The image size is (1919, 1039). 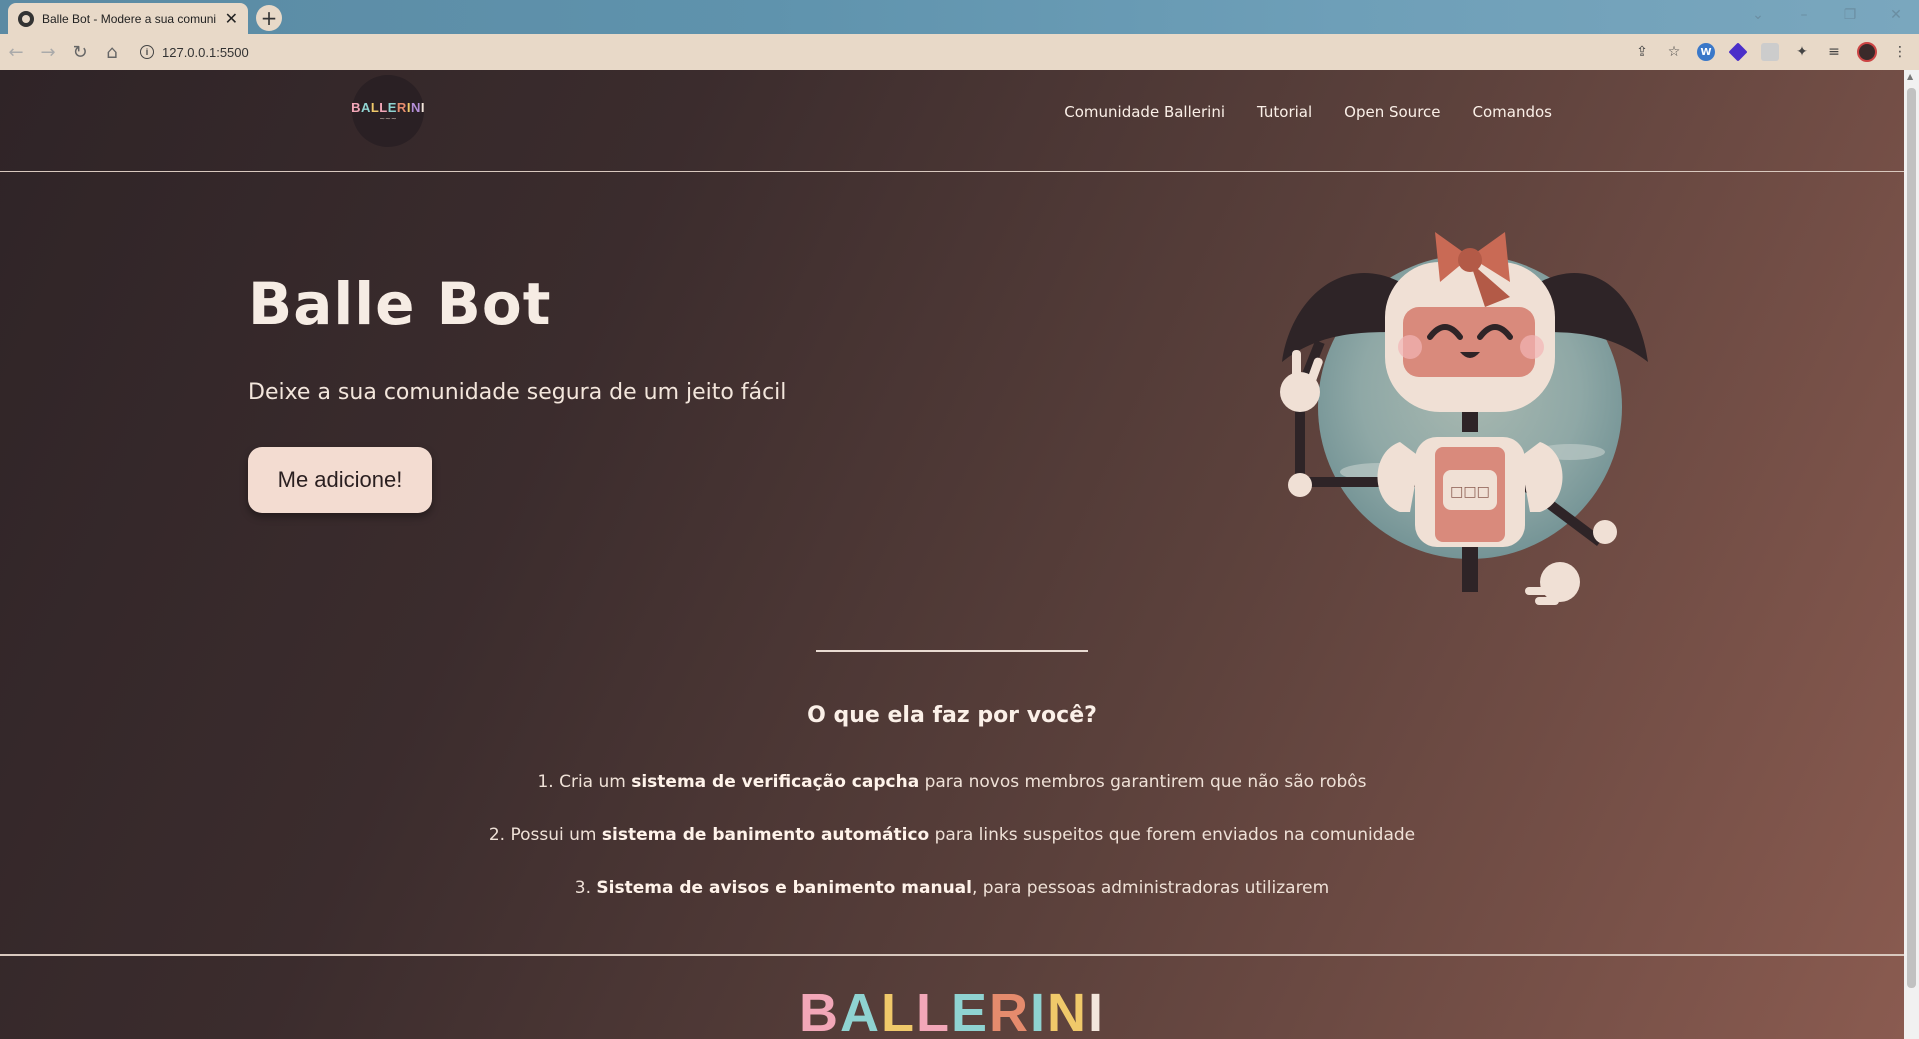 I want to click on tab-title: Balle Bot - Modere a sua comuni, so click(x=129, y=18).